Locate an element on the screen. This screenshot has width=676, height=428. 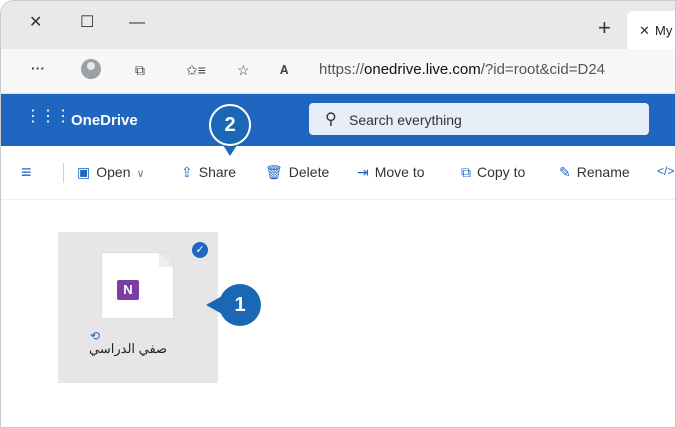
favorites-icon: ✩≡ is located at coordinates (196, 70).